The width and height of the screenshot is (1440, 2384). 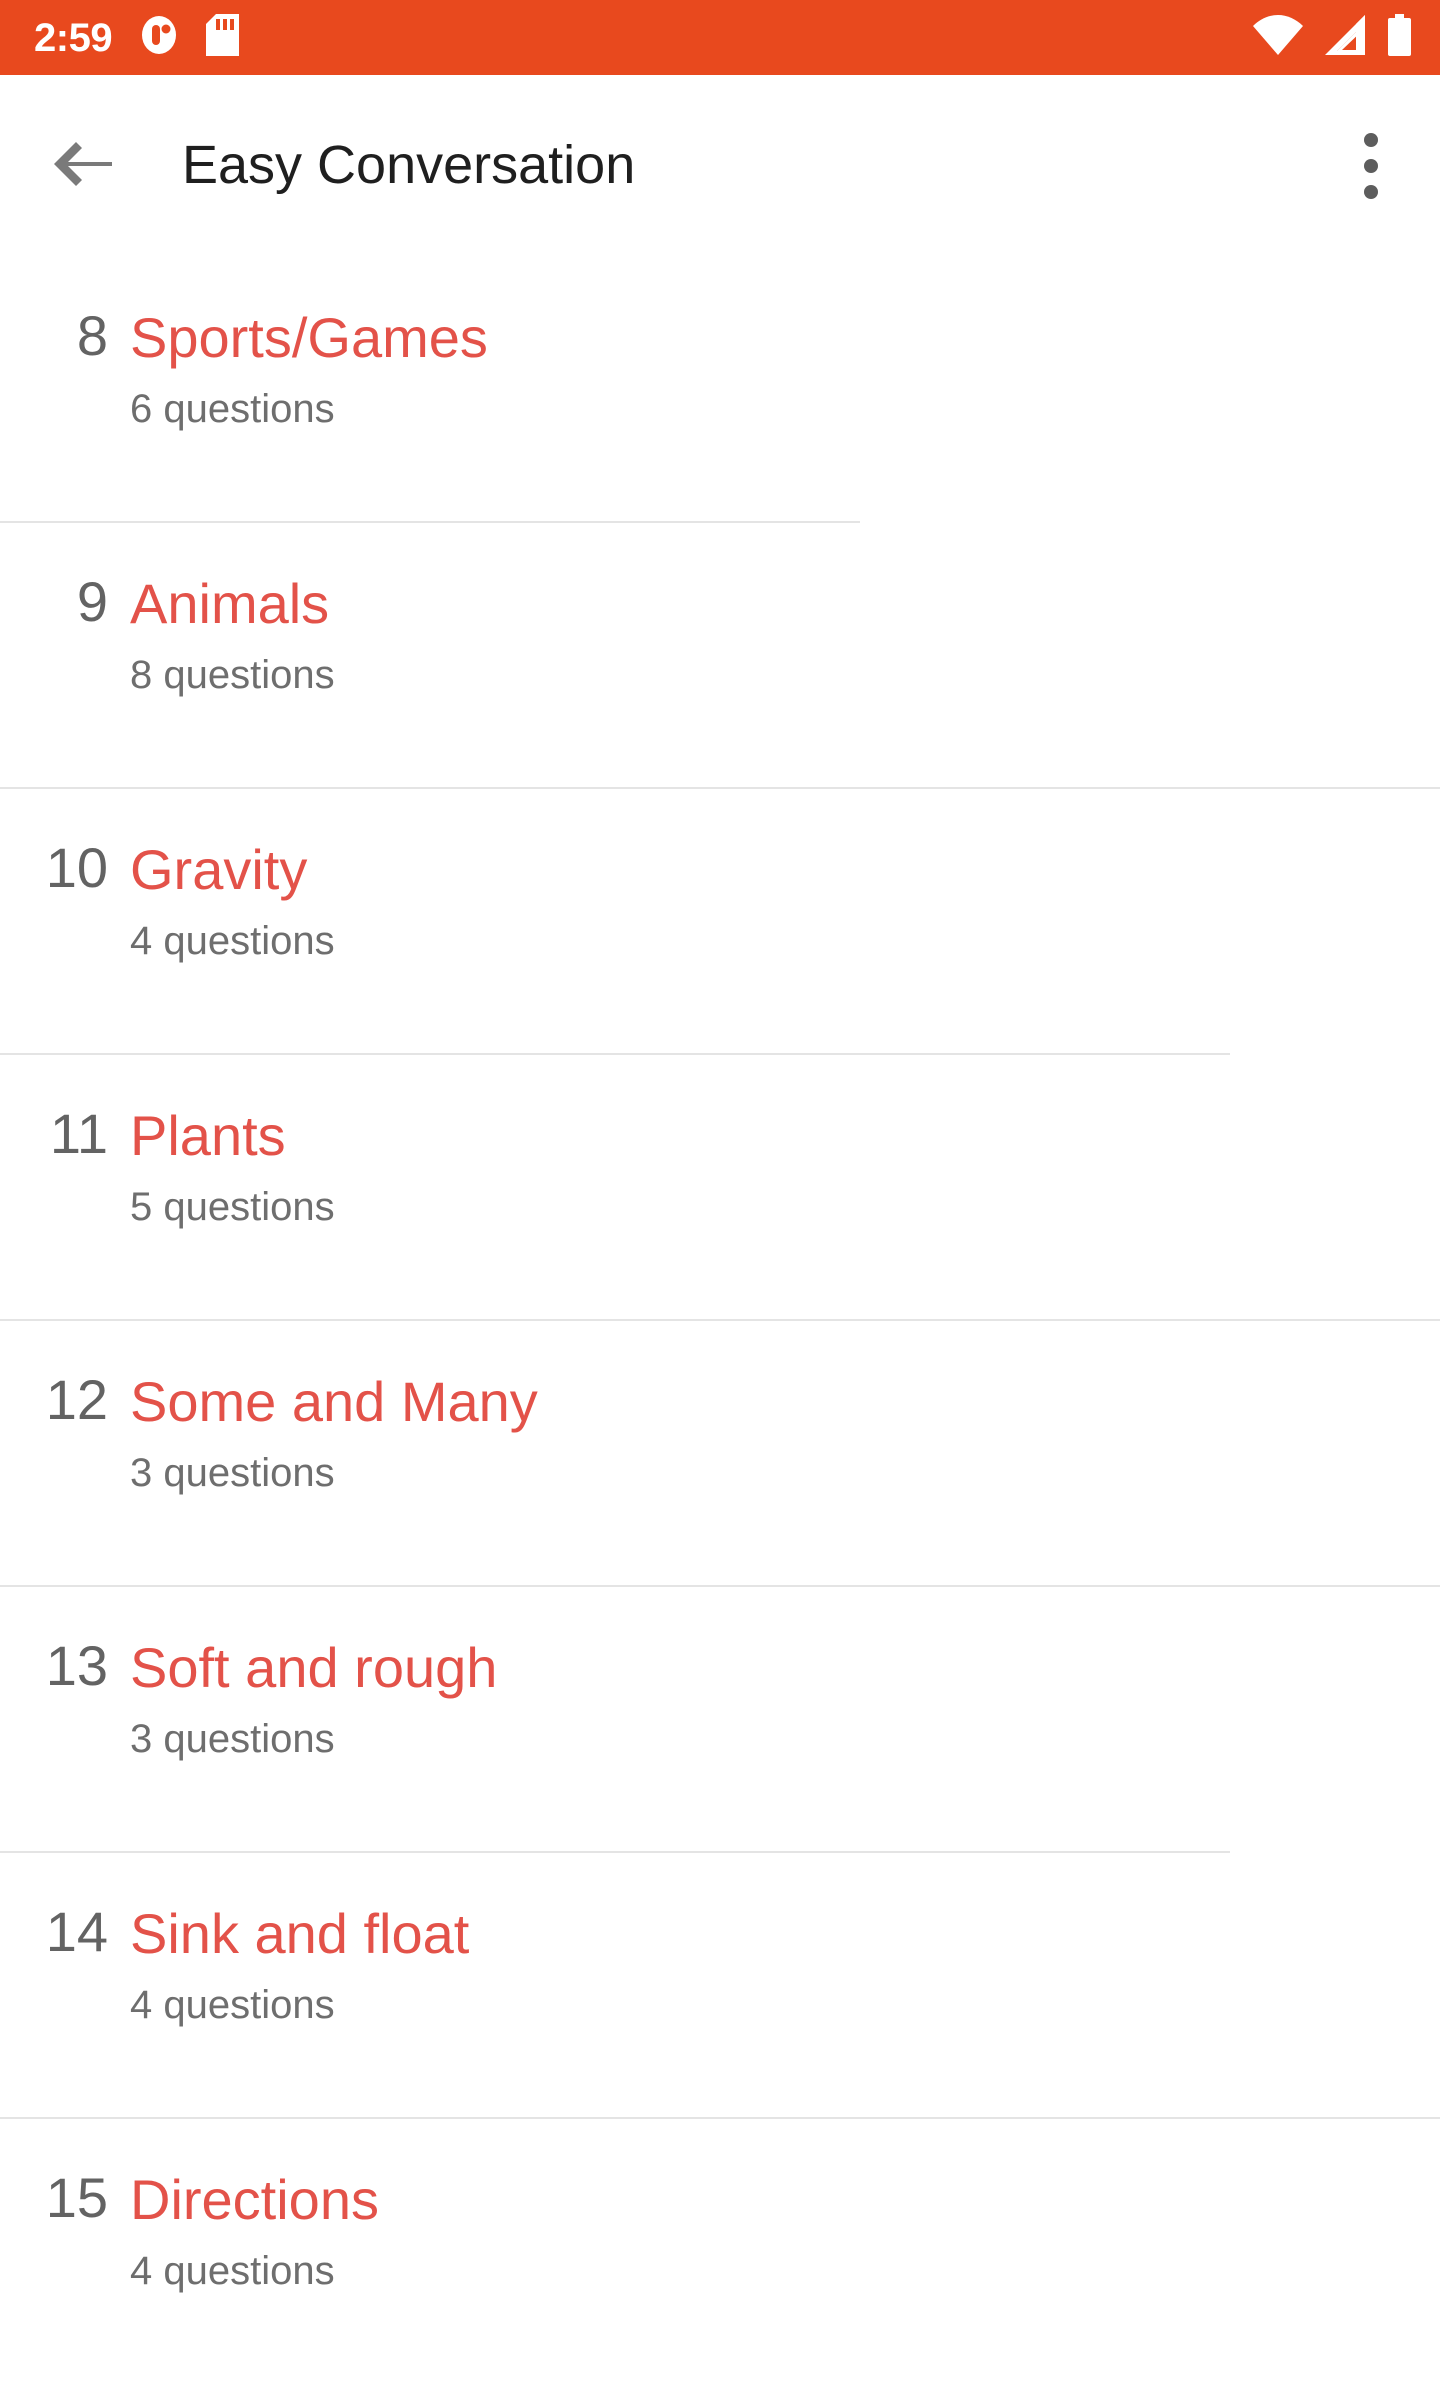 What do you see at coordinates (208, 1135) in the screenshot?
I see `list-item-title: Plants` at bounding box center [208, 1135].